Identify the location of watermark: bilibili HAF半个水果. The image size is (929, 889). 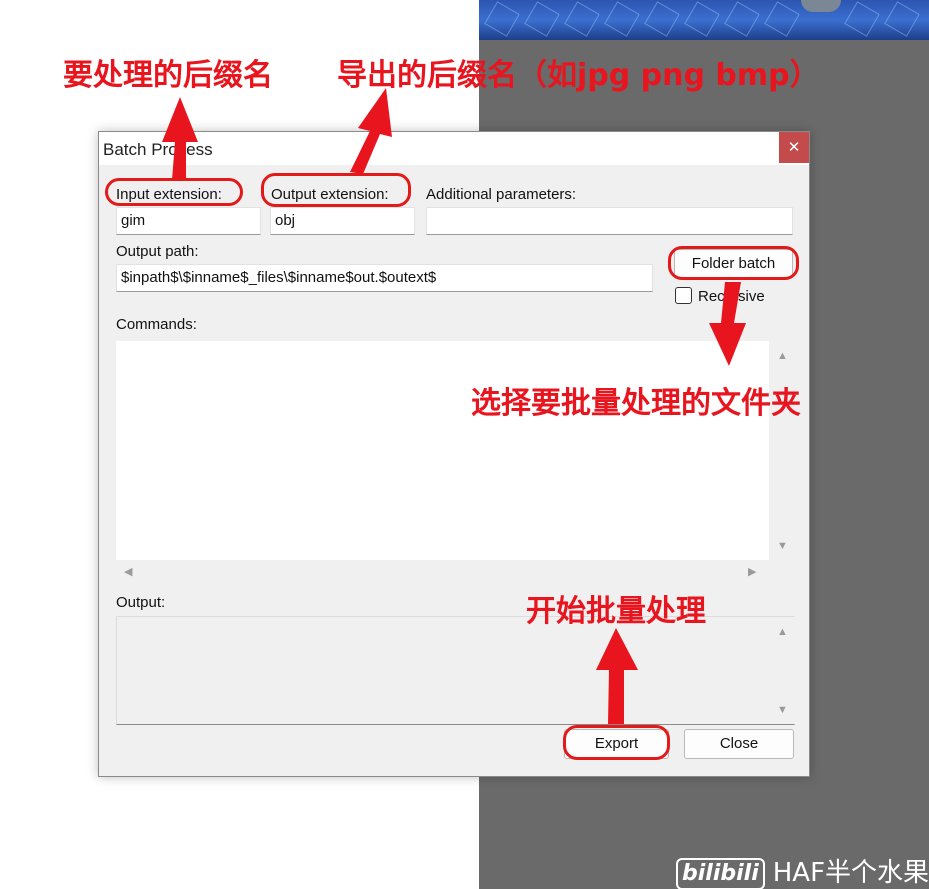
(802, 870).